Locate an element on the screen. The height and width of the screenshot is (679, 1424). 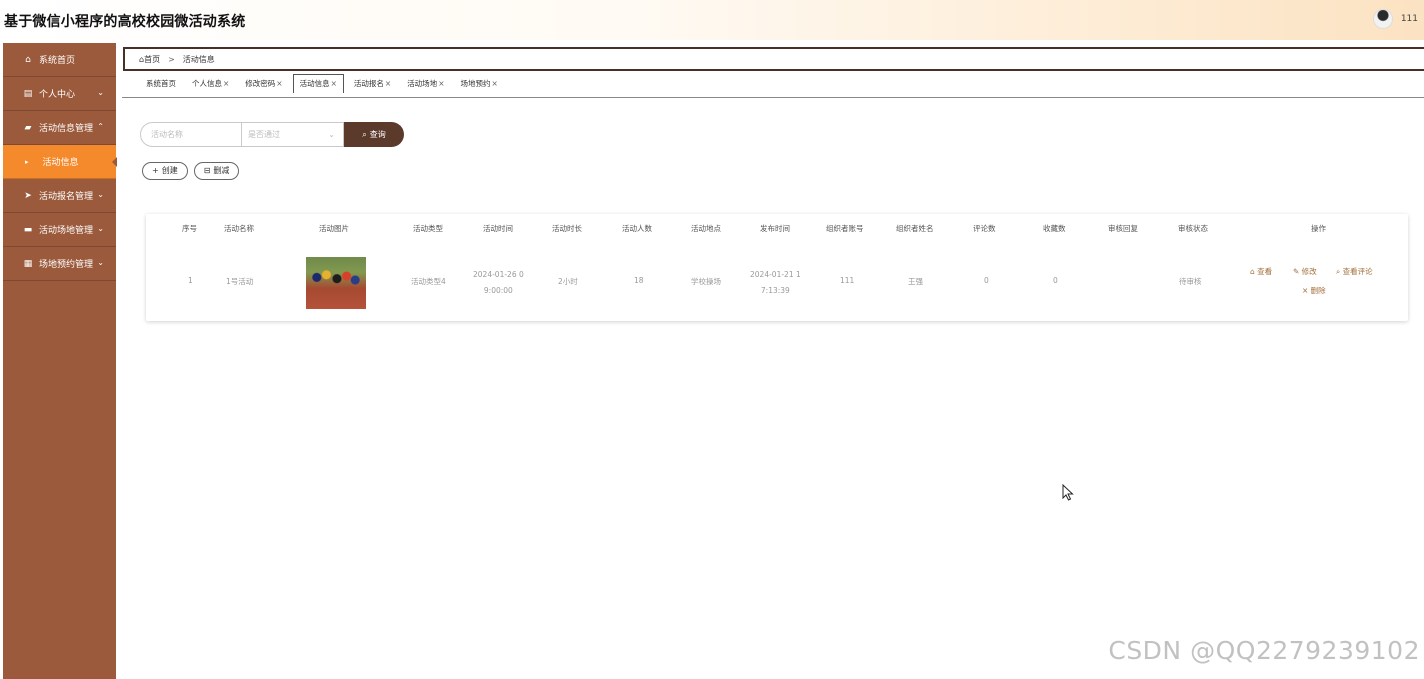
mouse-cursor-icon is located at coordinates (1068, 492).